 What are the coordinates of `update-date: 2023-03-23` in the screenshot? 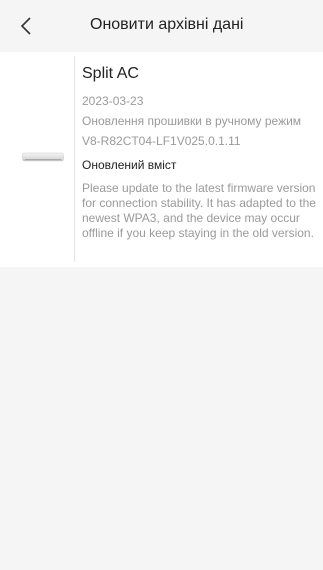 It's located at (113, 101).